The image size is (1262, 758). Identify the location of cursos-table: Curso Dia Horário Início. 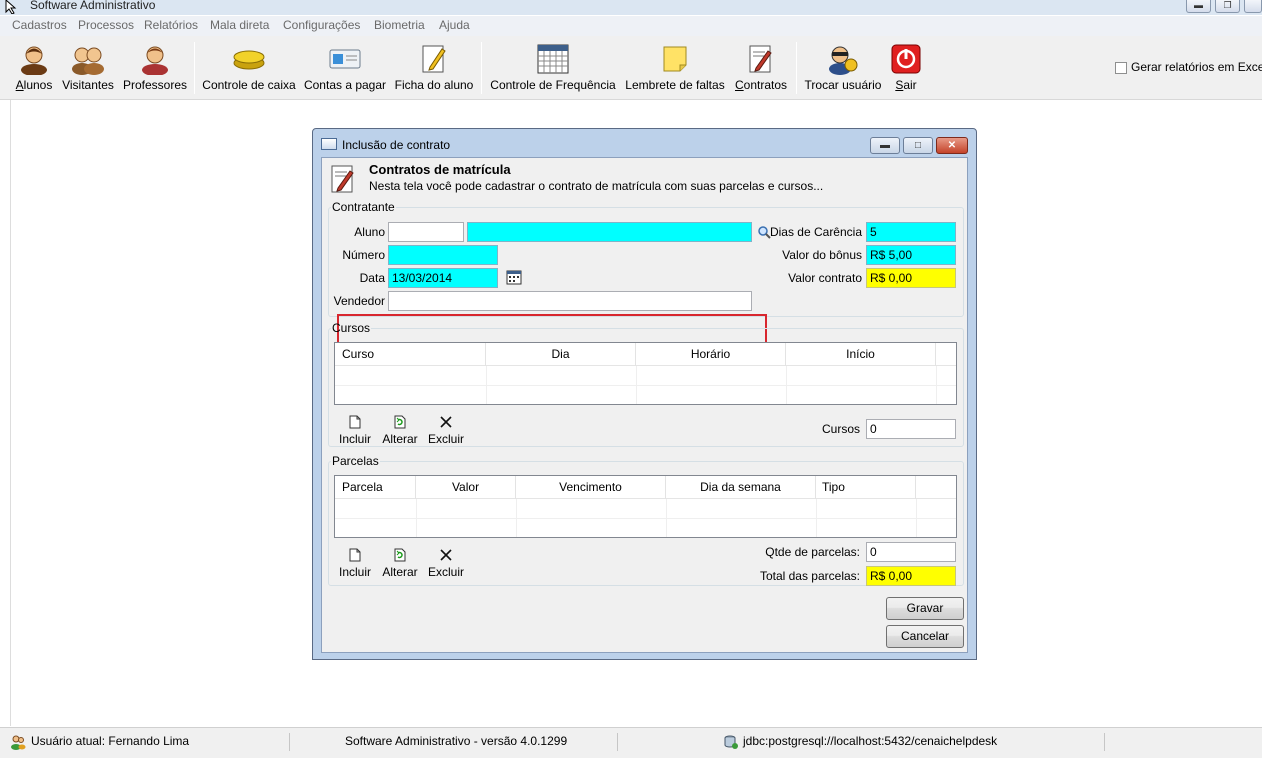
(645, 373).